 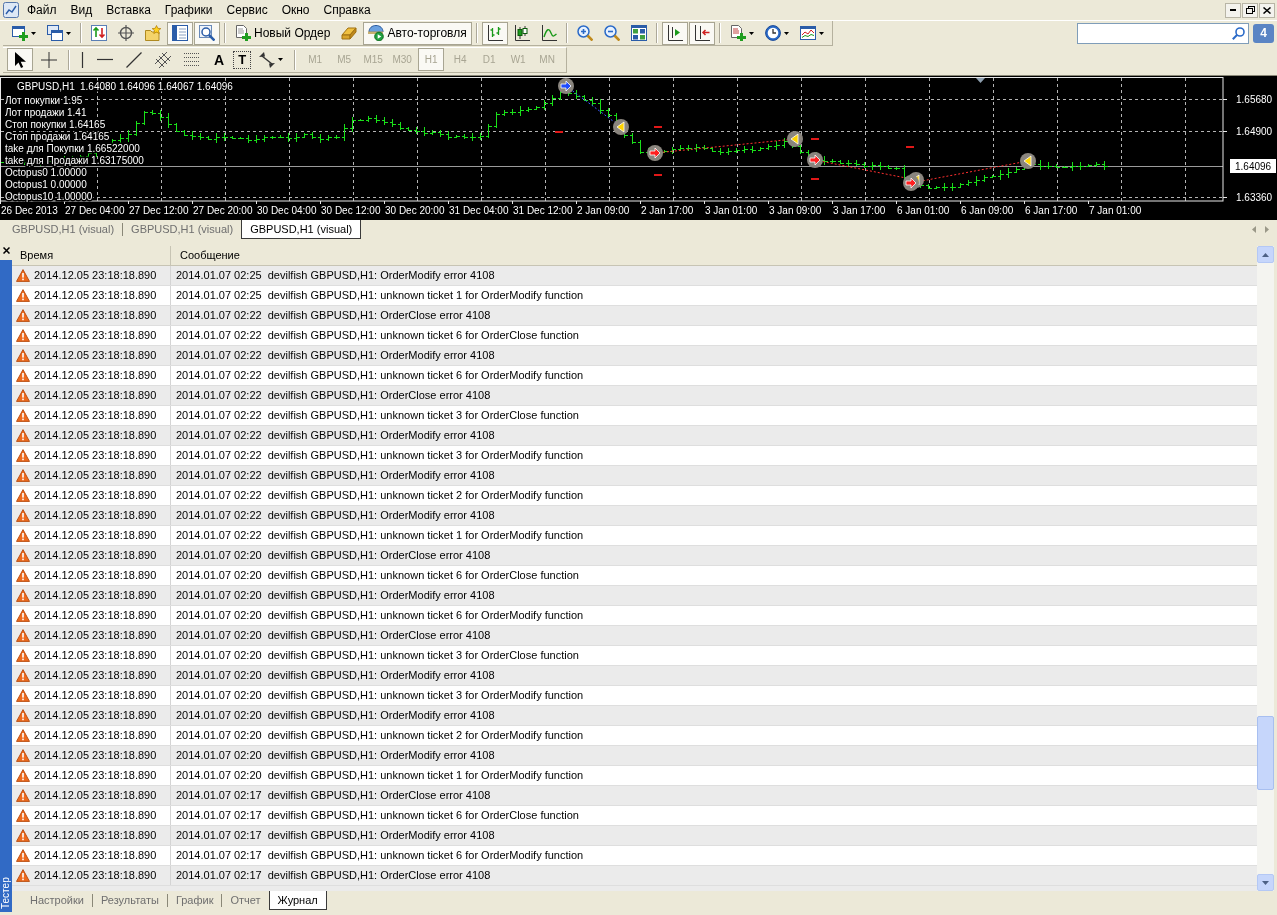 I want to click on log-message: 2014.01.07 02:22 devilfish GBPUSD,H1: unknown ticket 2 for OrderModify function, so click(x=379, y=496).